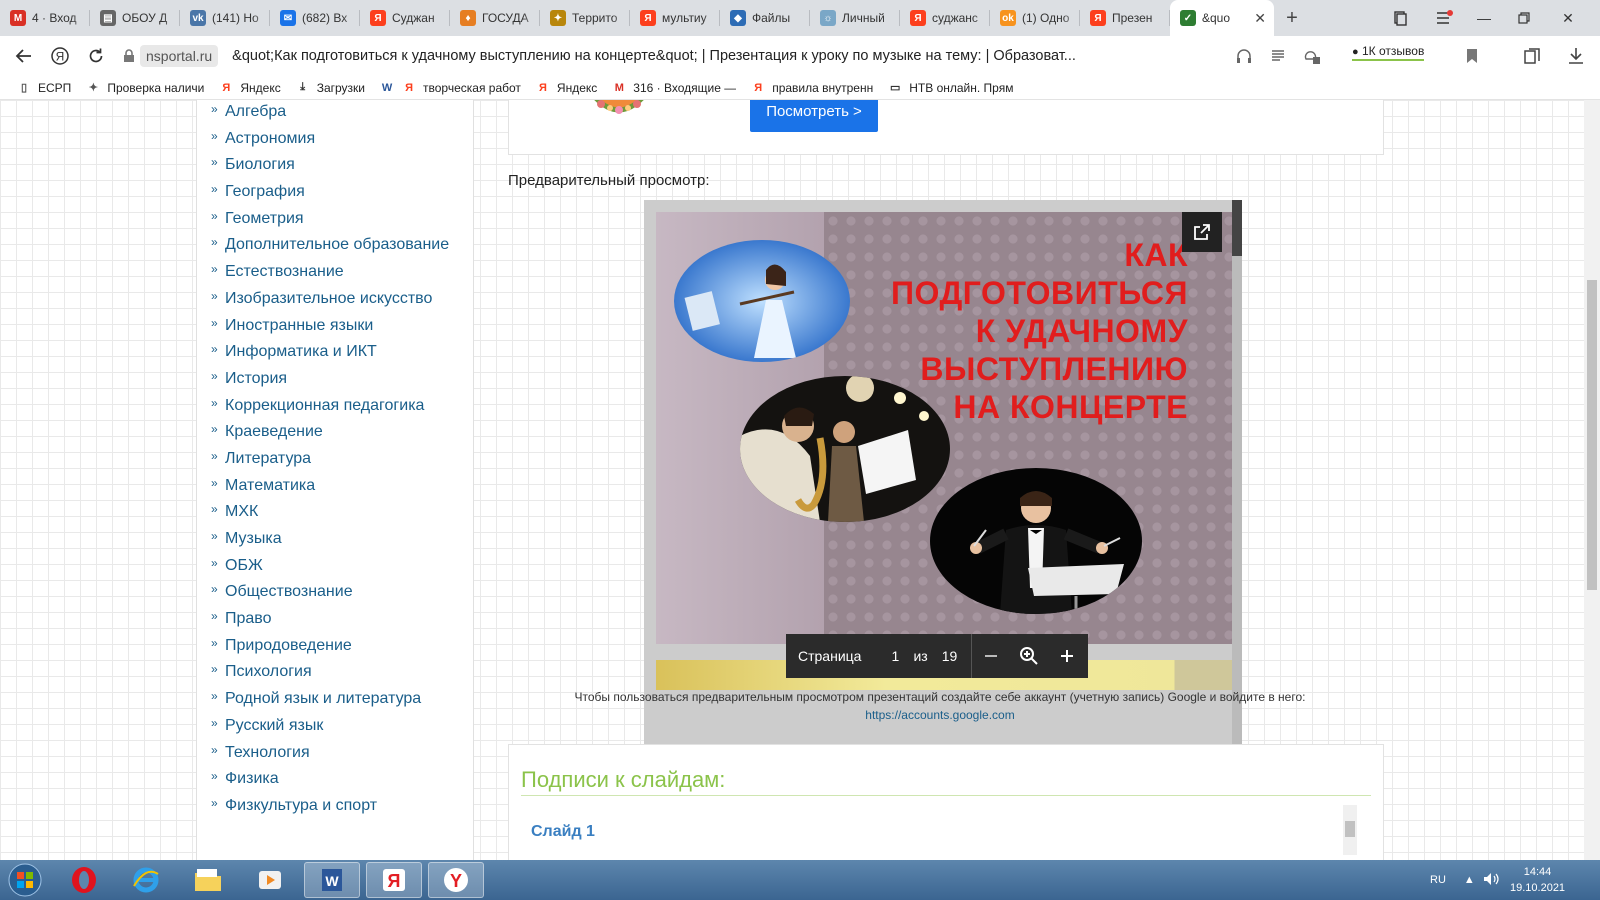 The height and width of the screenshot is (900, 1600). I want to click on tab-8: ◆ Файлы, so click(765, 18).